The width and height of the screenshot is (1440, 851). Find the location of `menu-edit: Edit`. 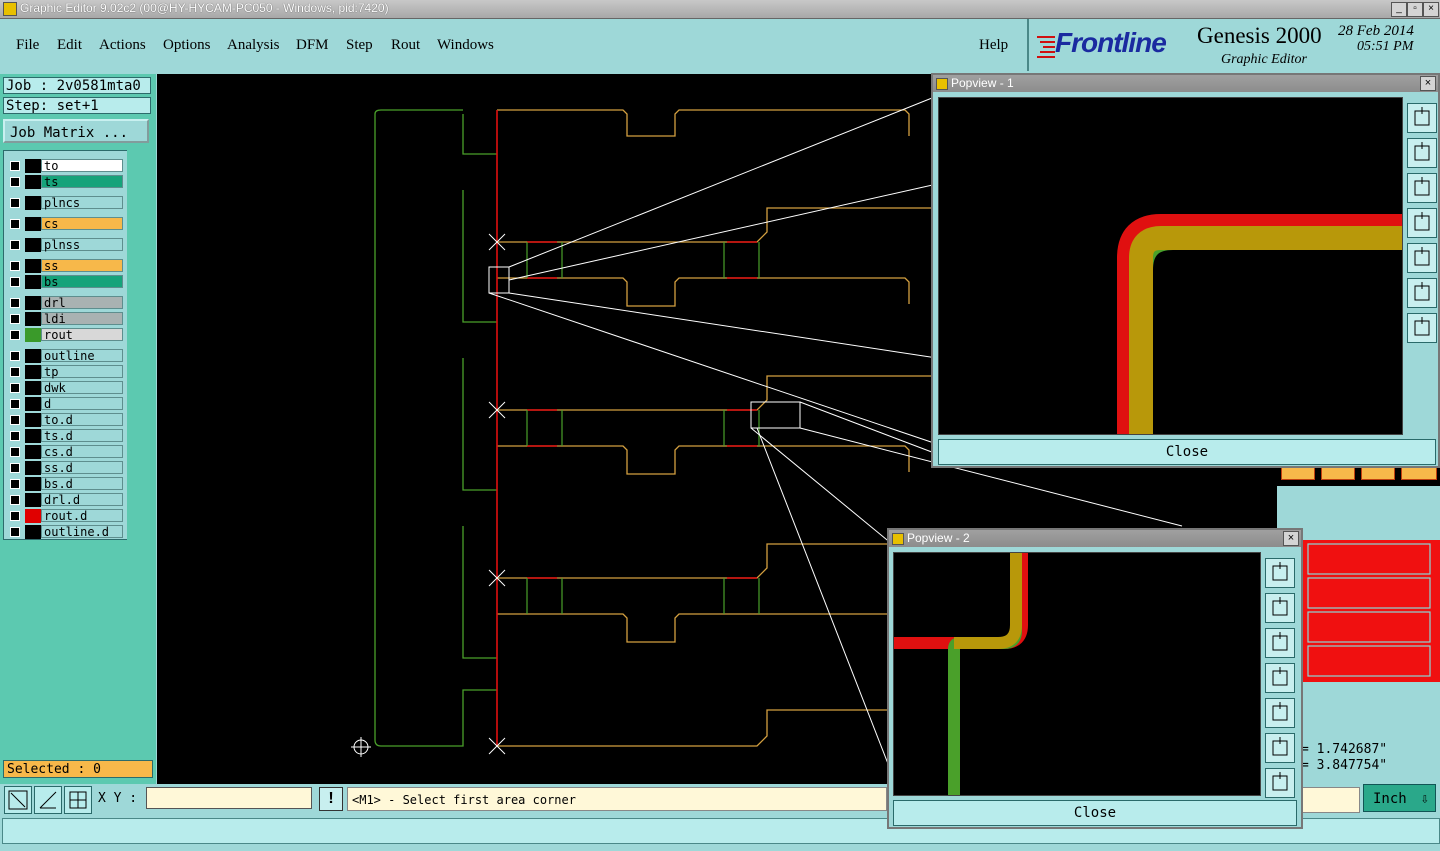

menu-edit: Edit is located at coordinates (69, 45).